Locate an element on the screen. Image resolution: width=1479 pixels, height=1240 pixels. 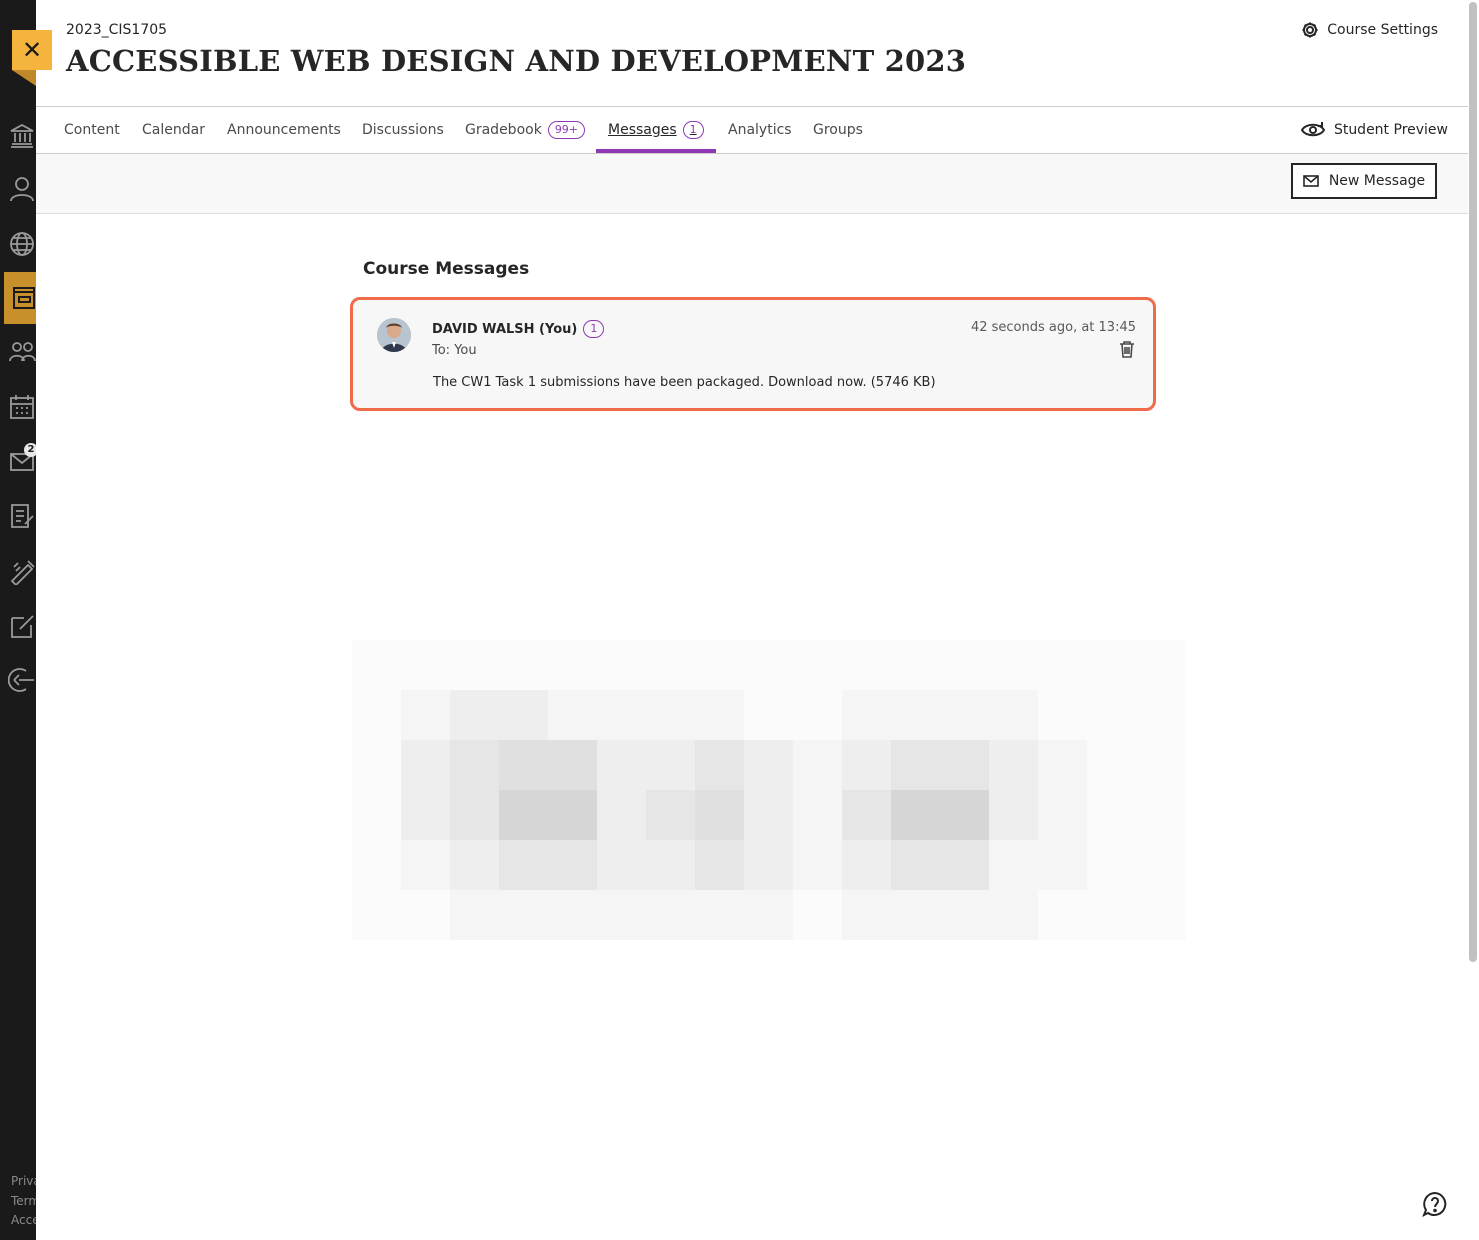
new-message-button: New Message is located at coordinates (1364, 181).